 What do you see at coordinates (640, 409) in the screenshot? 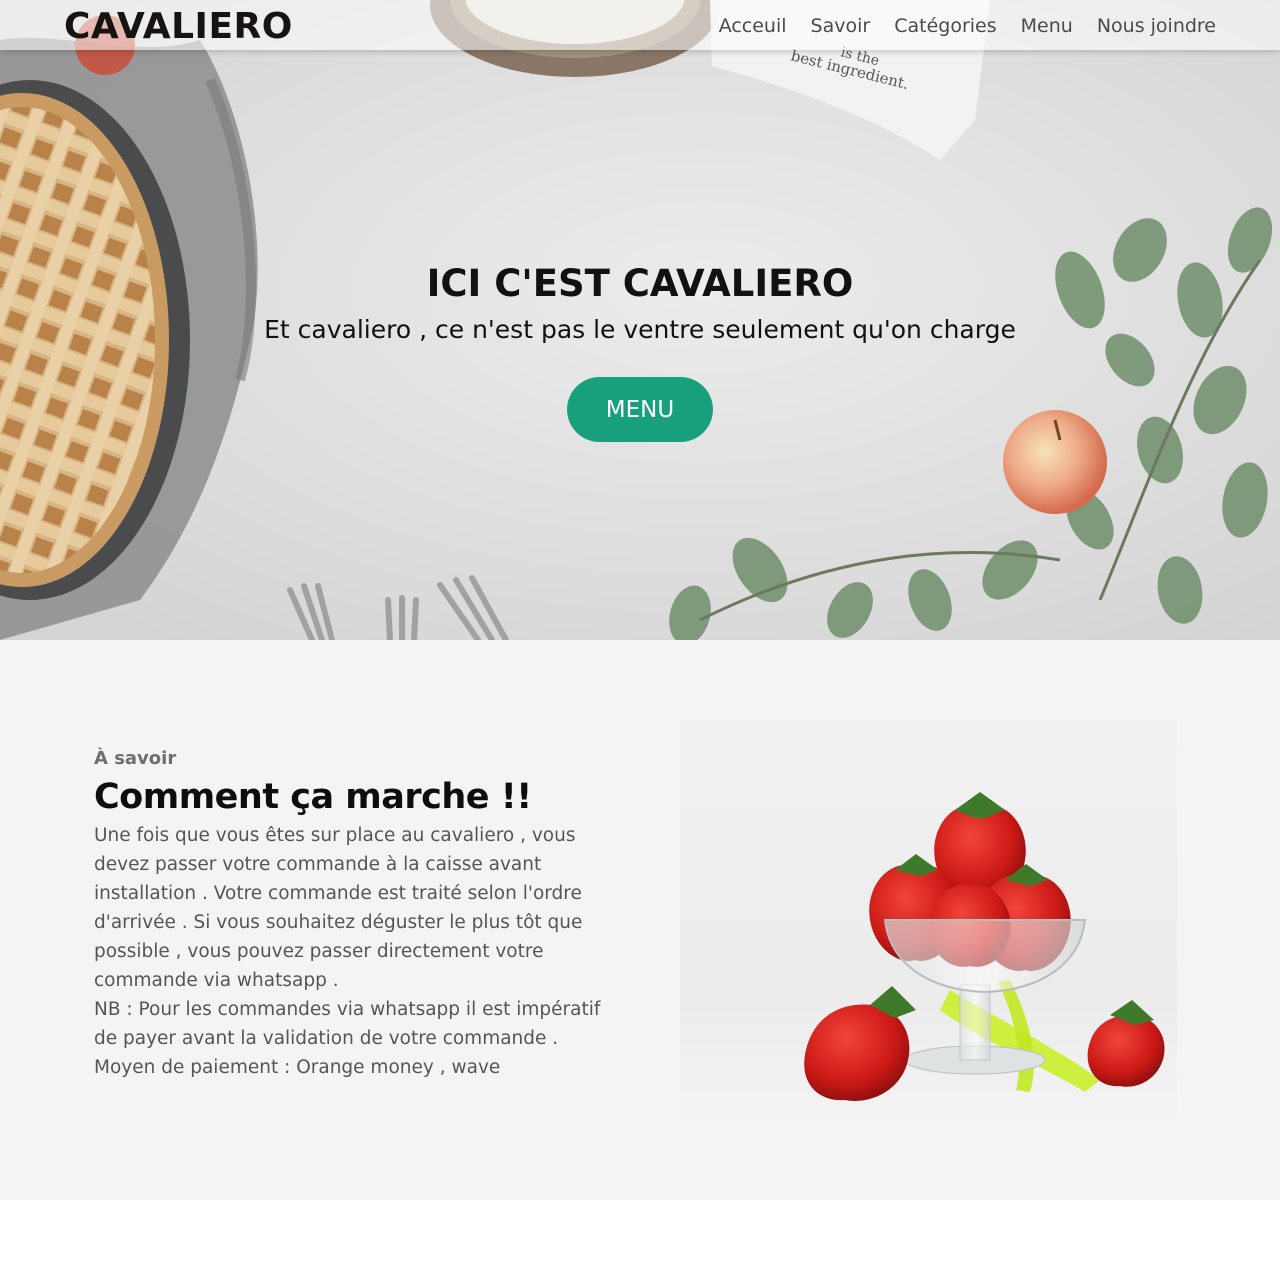
I see `menu-button: MENU` at bounding box center [640, 409].